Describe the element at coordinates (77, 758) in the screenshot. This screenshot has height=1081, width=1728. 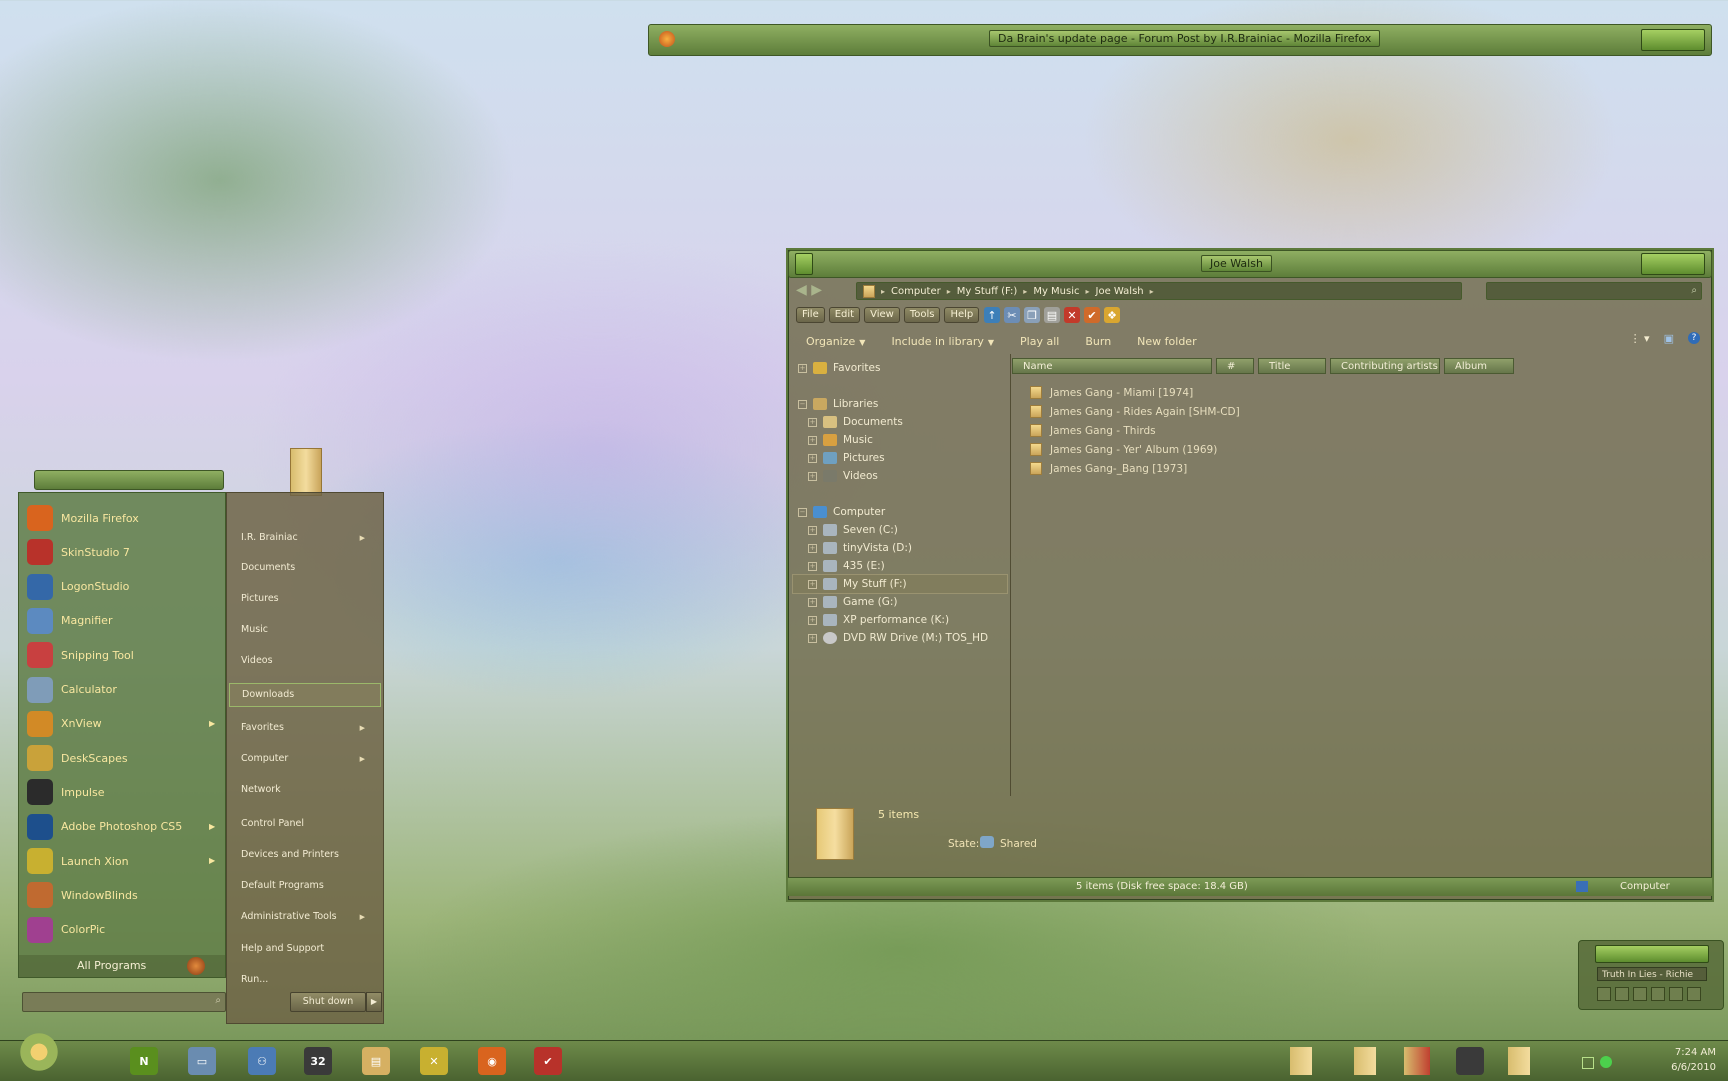
I see `start-program-item: DeskScapes` at that location.